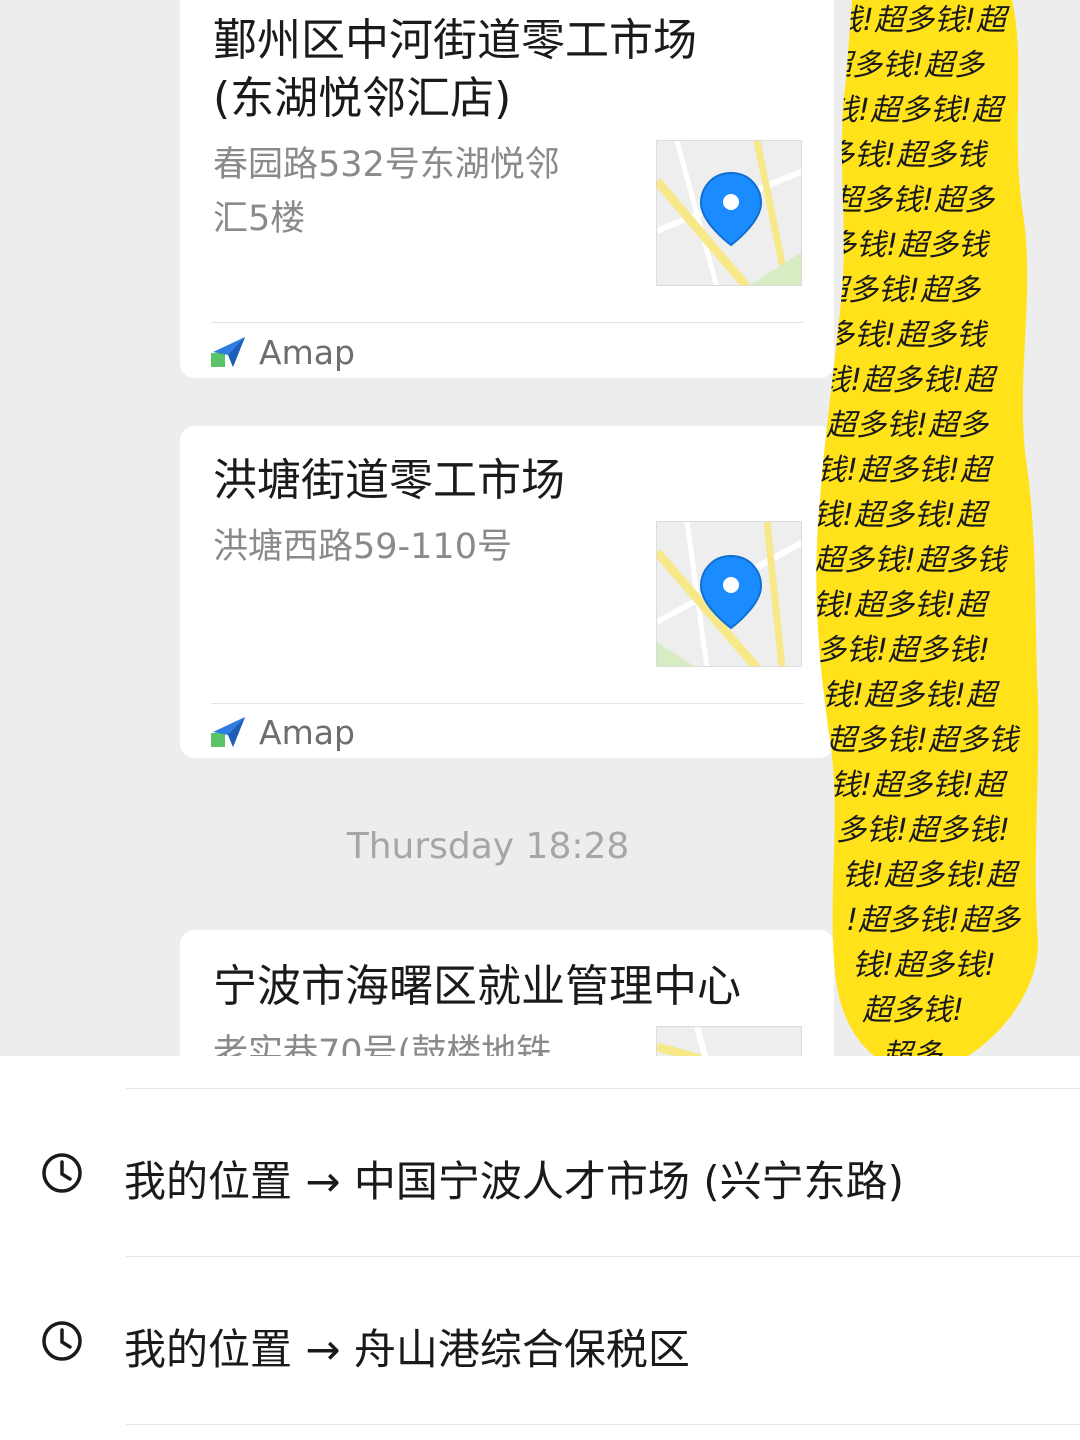 The image size is (1080, 1440). What do you see at coordinates (386, 165) in the screenshot?
I see `address-line: 春园路532号东湖悦邻` at bounding box center [386, 165].